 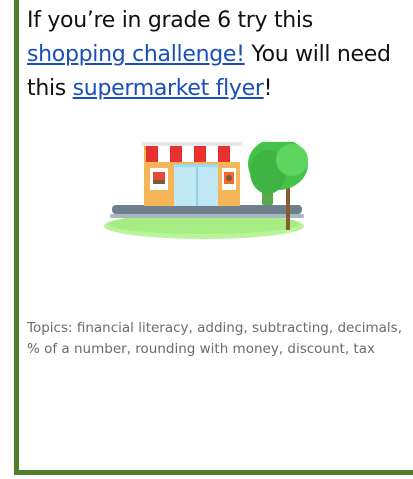 What do you see at coordinates (168, 88) in the screenshot?
I see `supermarket-flyer-link: supermarket flyer` at bounding box center [168, 88].